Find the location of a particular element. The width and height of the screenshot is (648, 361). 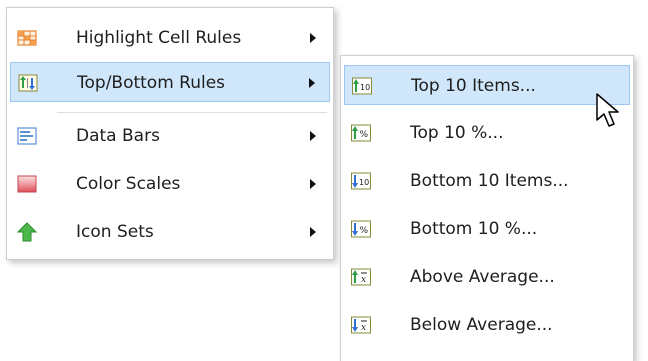

menu-item-label: Highlight Cell Rules is located at coordinates (159, 38).